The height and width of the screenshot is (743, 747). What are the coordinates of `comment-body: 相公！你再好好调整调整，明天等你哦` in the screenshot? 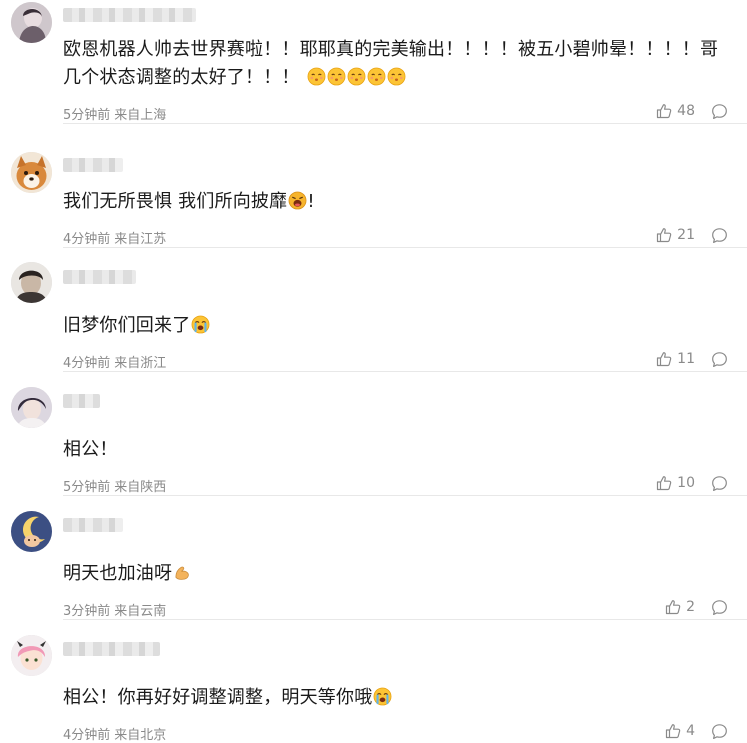 It's located at (218, 697).